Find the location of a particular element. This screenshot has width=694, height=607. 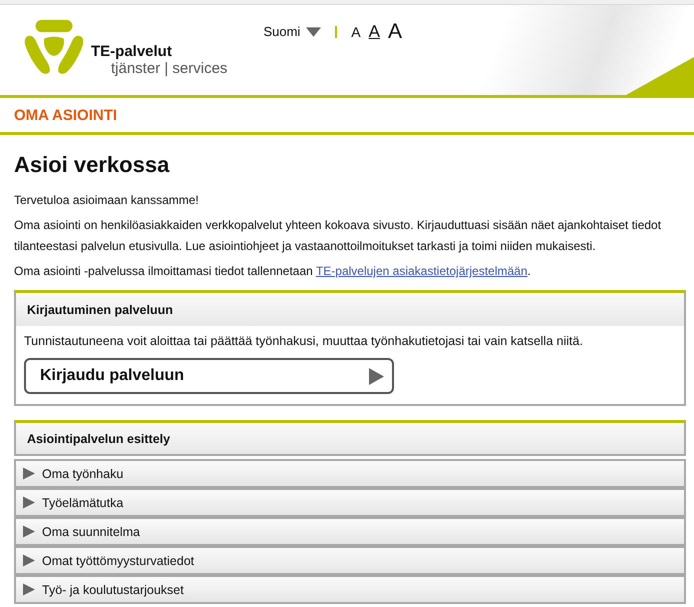

accordion-item: Oma suunnitelma is located at coordinates (350, 531).